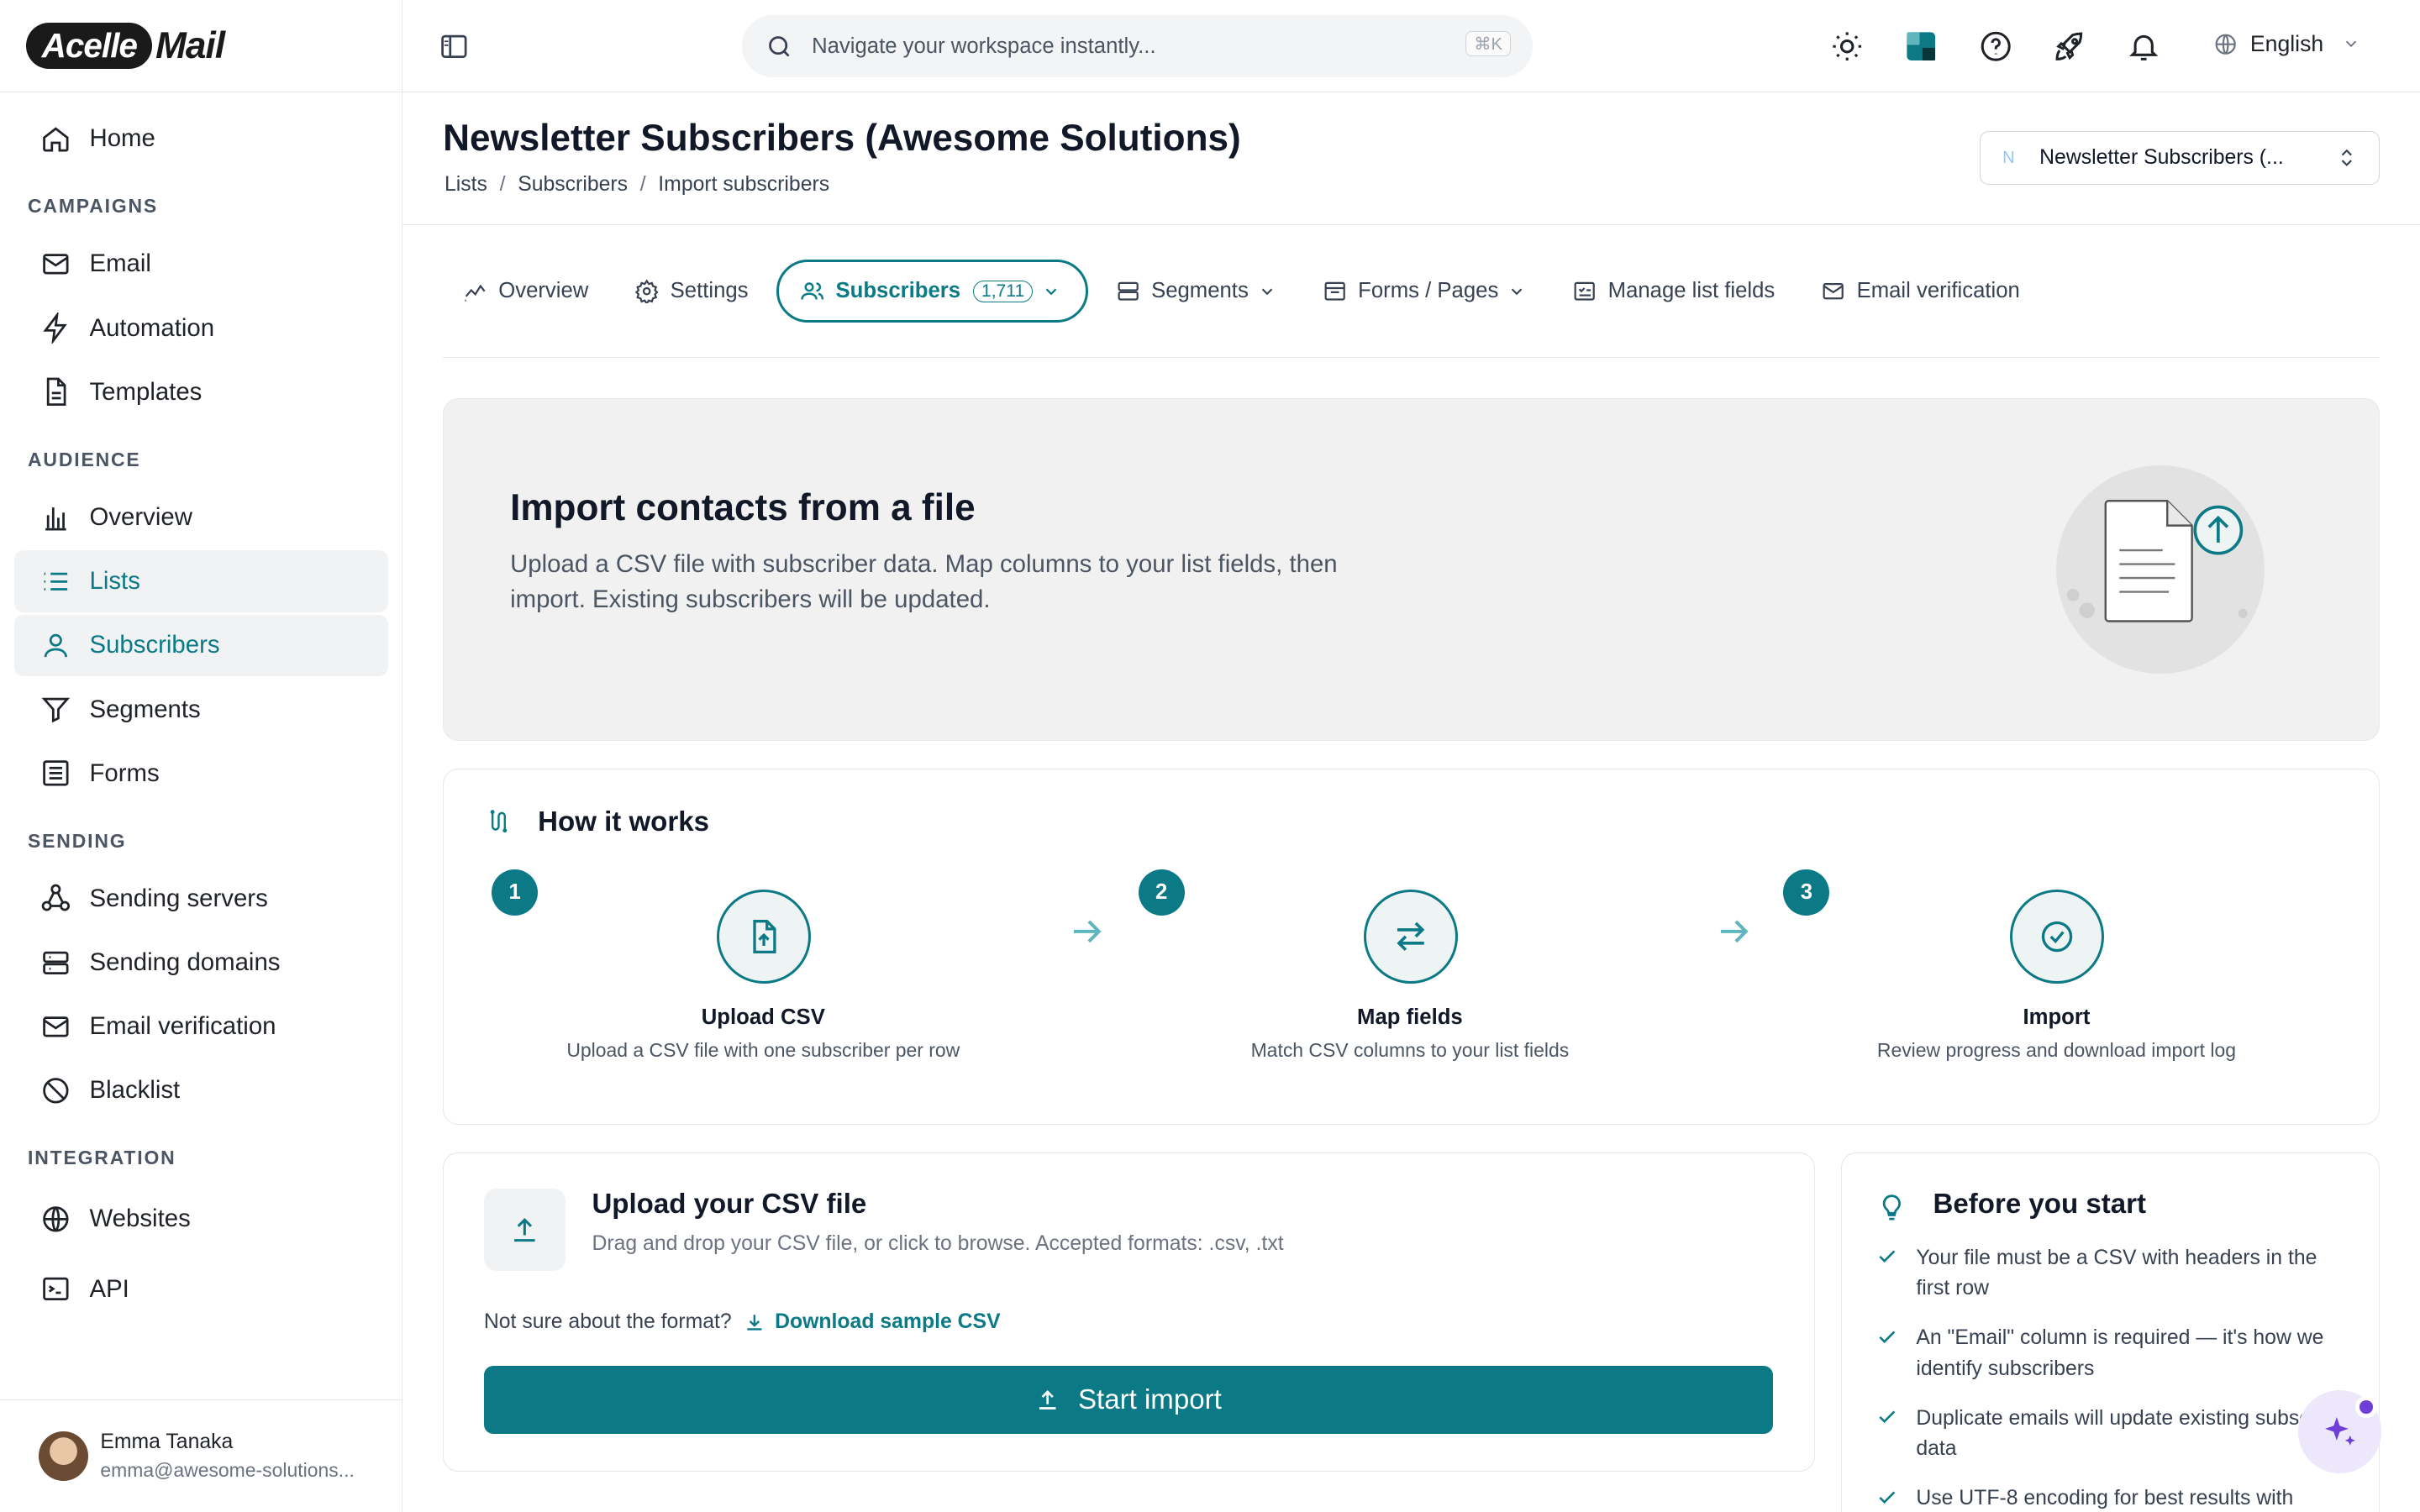  Describe the element at coordinates (55, 264) in the screenshot. I see `mail-icon` at that location.